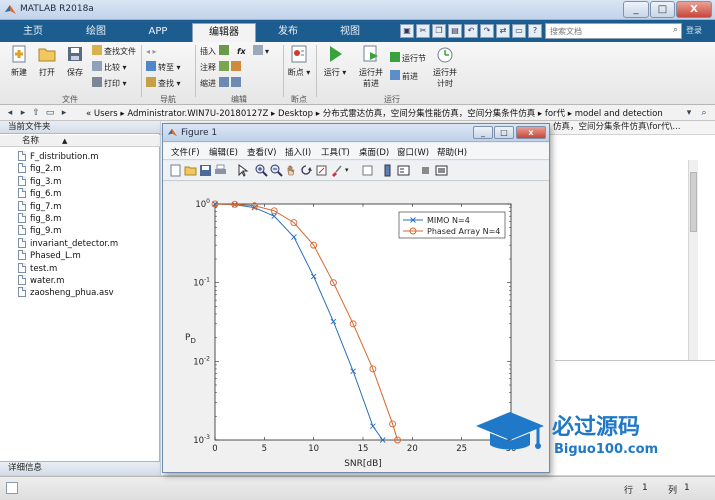 This screenshot has height=500, width=715. What do you see at coordinates (39, 206) in the screenshot?
I see `list-item: fig_7.m` at bounding box center [39, 206].